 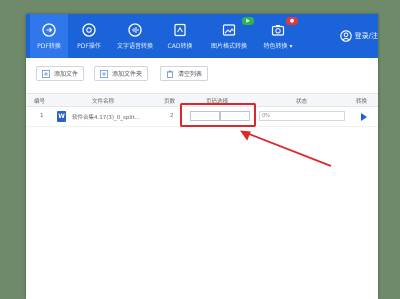 I want to click on play-badge: ▶, so click(x=248, y=21).